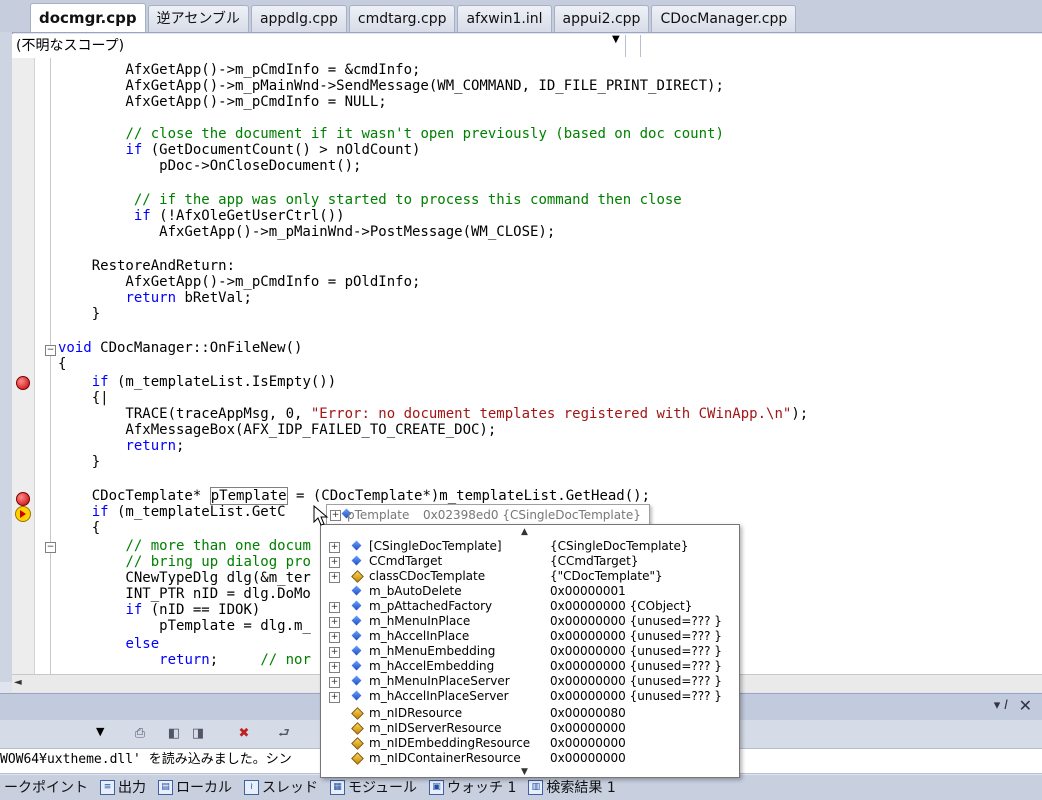 This screenshot has width=1042, height=800. Describe the element at coordinates (841, 46) in the screenshot. I see `member-dropdown` at that location.